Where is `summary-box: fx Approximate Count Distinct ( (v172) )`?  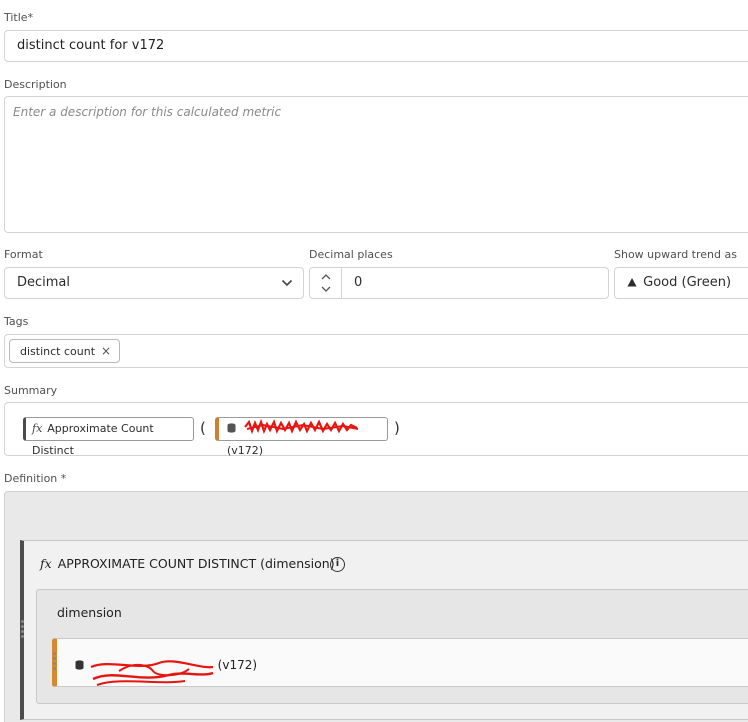
summary-box: fx Approximate Count Distinct ( (v172) ) is located at coordinates (376, 429).